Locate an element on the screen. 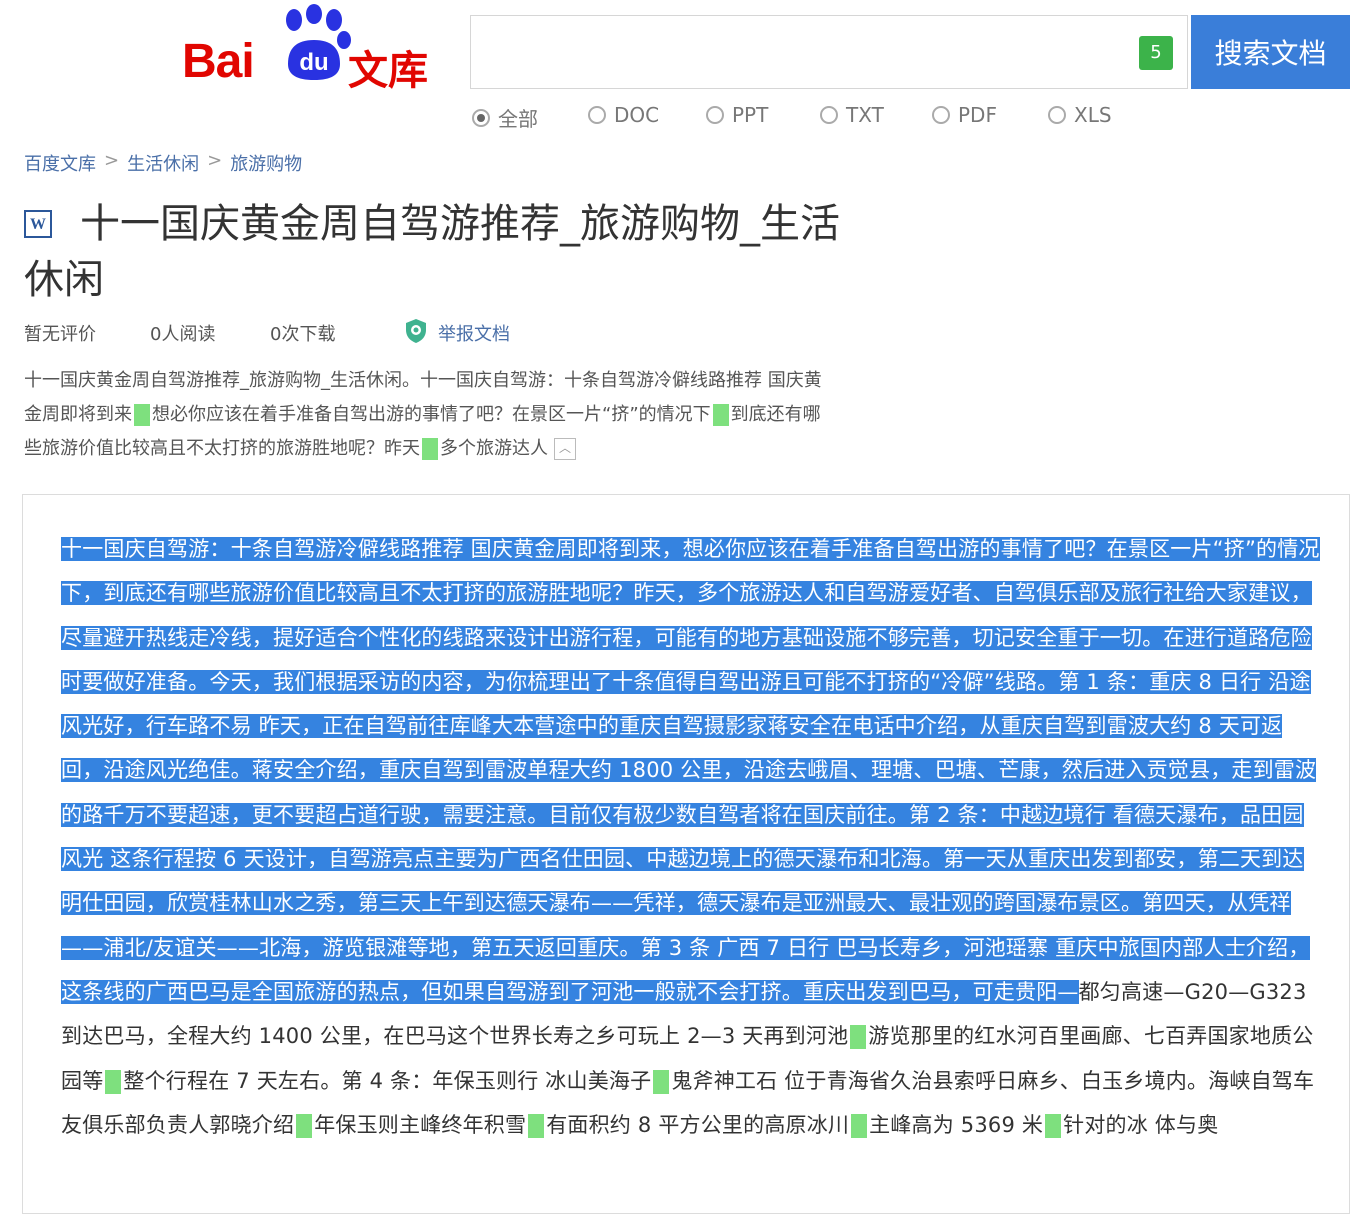 This screenshot has height=1214, width=1360. page-title: 十一国庆黄金周自驾游推荐_旅游购物_生活休闲 is located at coordinates (432, 252).